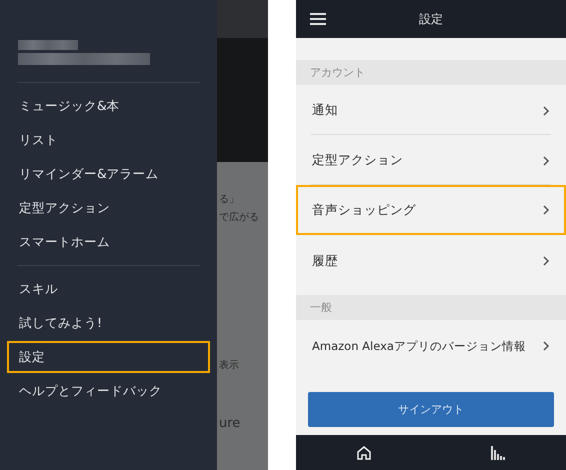  What do you see at coordinates (108, 106) in the screenshot?
I see `menu-item: ミュージック&本` at bounding box center [108, 106].